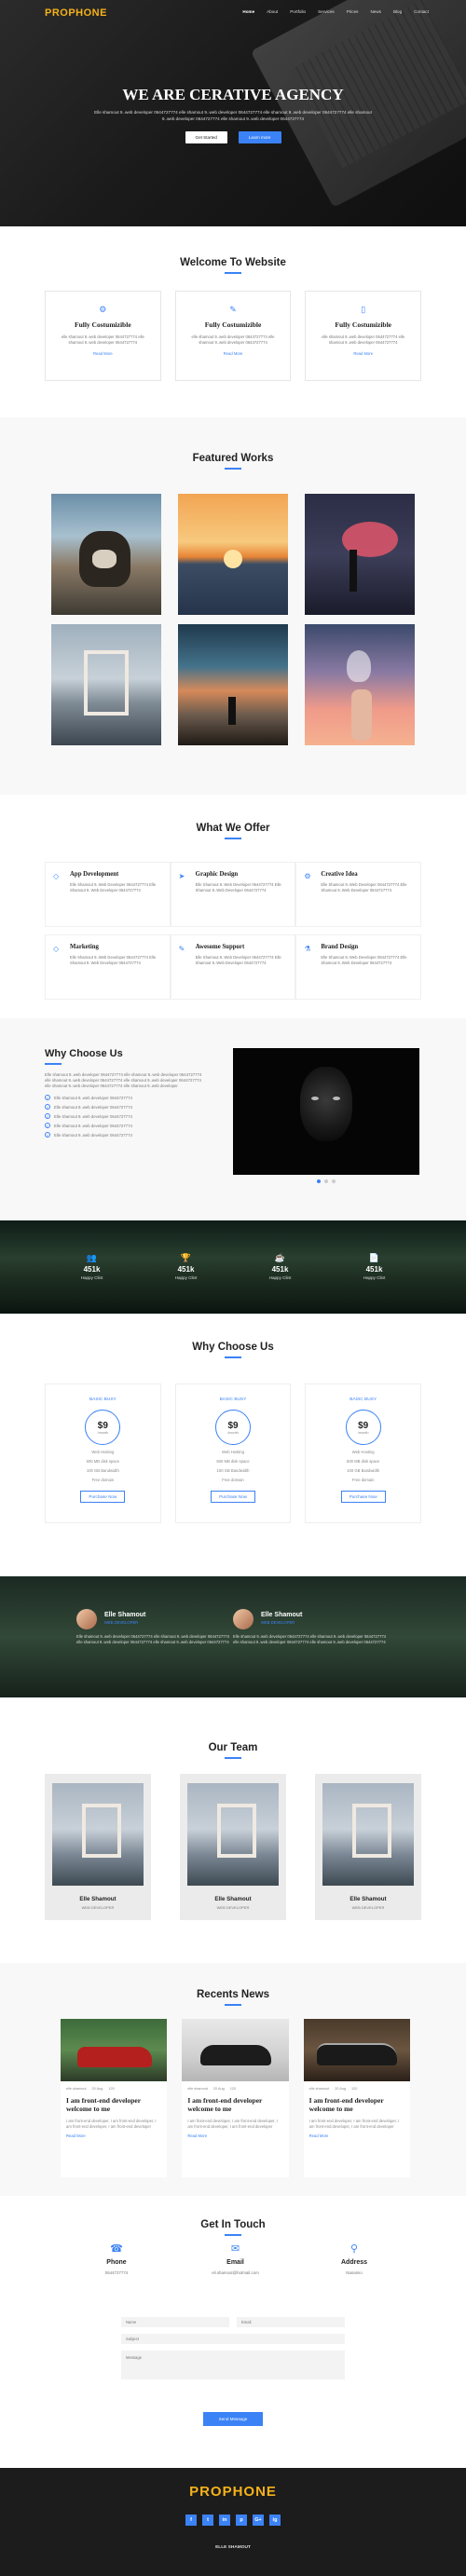 The height and width of the screenshot is (2576, 466). What do you see at coordinates (197, 2089) in the screenshot?
I see `author-icon-text: elle shamout` at bounding box center [197, 2089].